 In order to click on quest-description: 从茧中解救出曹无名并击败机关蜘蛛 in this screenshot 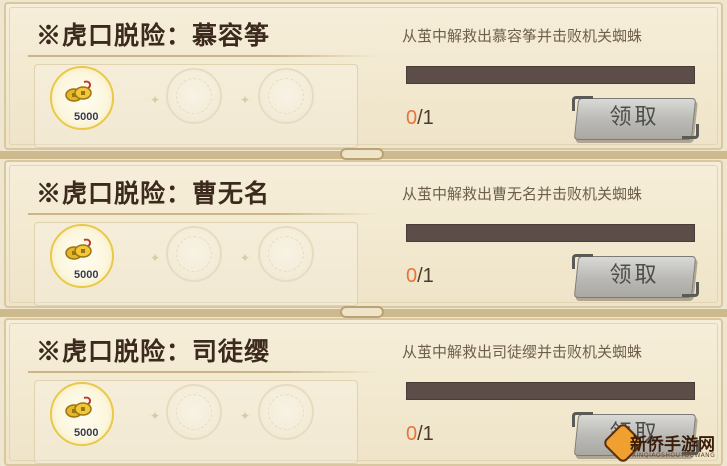, I will do `click(522, 194)`.